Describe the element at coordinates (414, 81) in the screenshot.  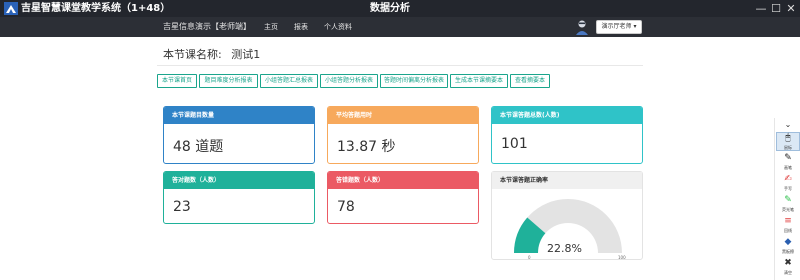
I see `tab-time-deviation-report: 答题时间偏离分析报表` at that location.